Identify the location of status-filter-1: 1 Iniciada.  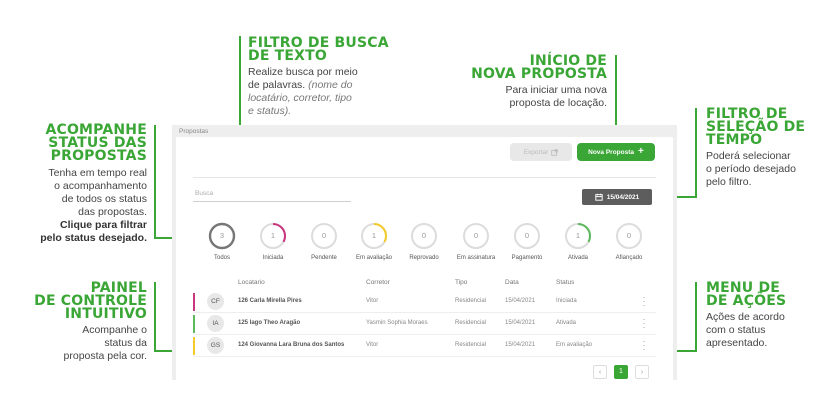
(273, 241).